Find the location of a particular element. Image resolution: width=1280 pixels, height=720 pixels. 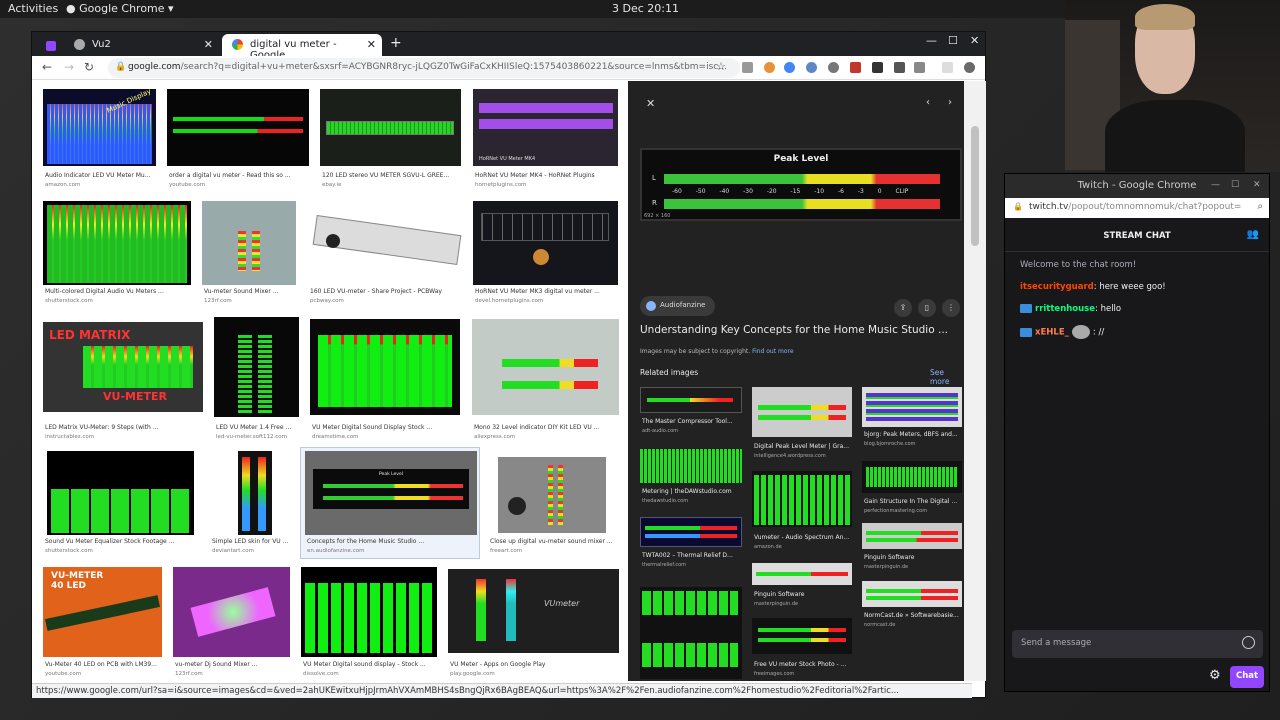

source-badge: Audiofanzine is located at coordinates (678, 306).